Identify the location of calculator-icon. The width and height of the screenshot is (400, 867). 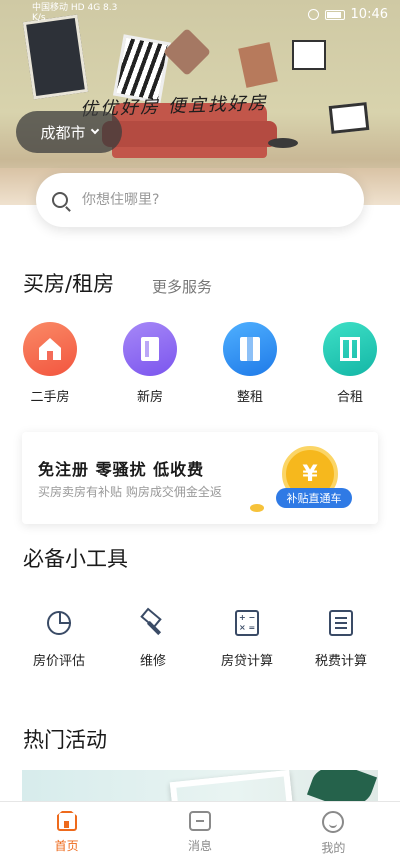
(247, 623).